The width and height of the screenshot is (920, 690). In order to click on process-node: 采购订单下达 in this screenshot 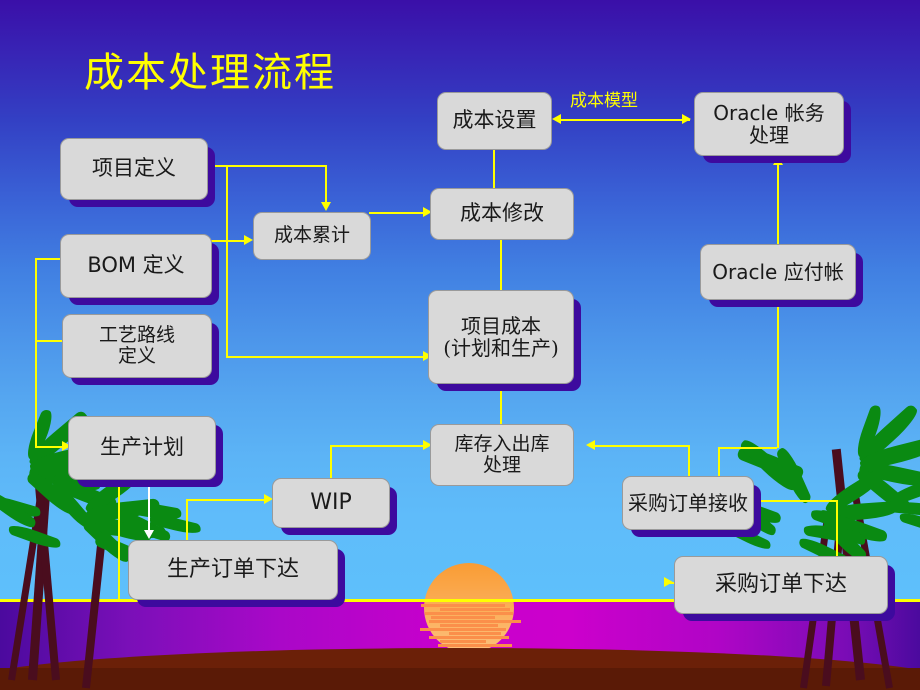, I will do `click(781, 585)`.